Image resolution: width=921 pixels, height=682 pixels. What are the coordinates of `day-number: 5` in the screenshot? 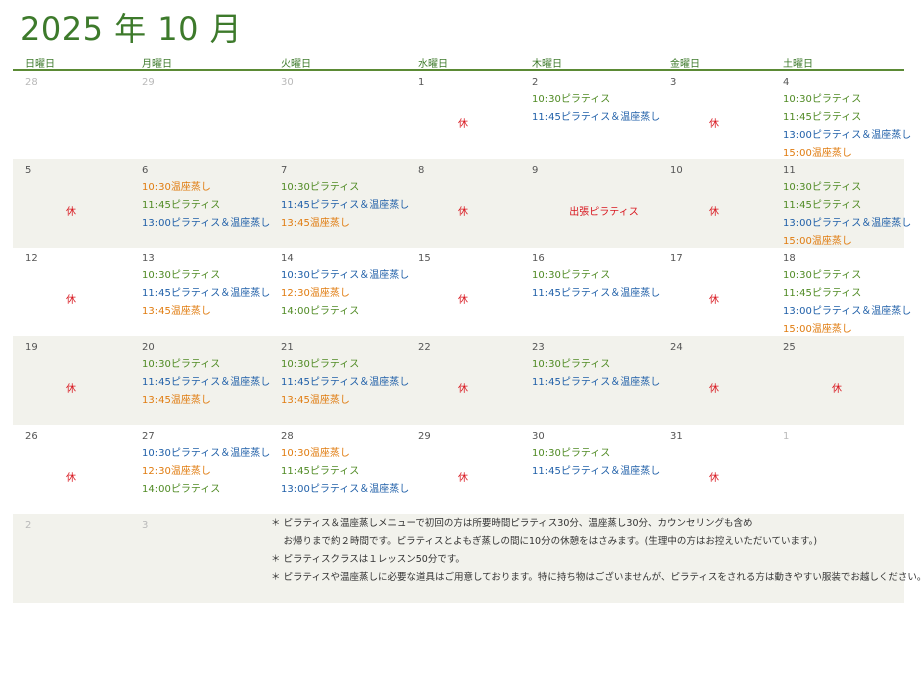 It's located at (28, 170).